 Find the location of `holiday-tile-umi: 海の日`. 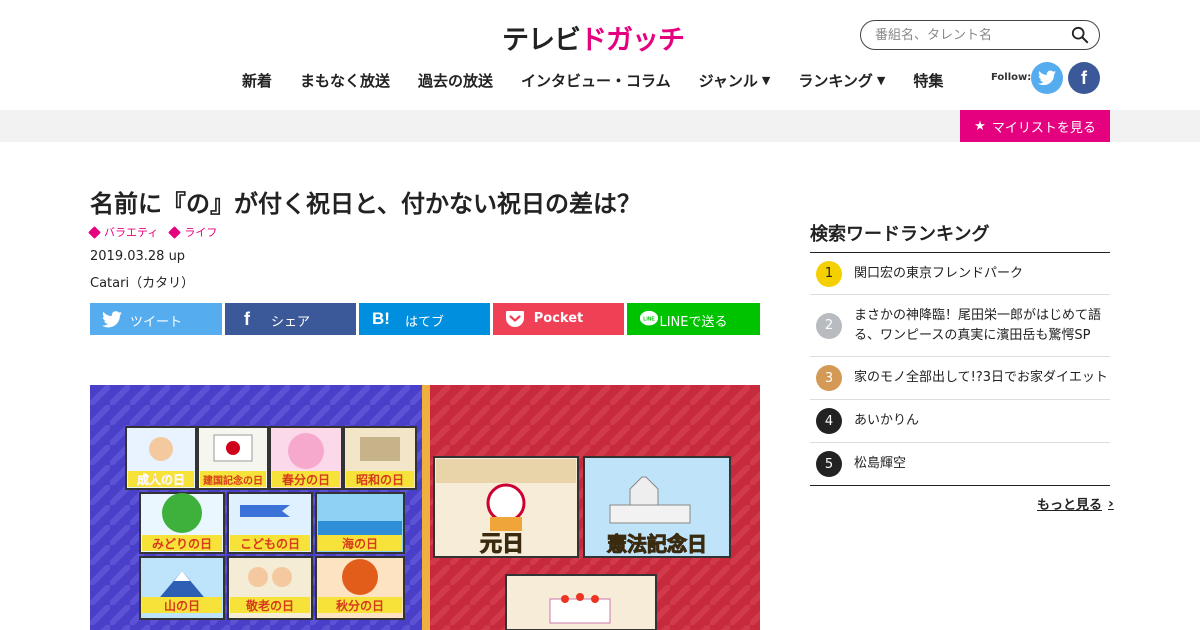

holiday-tile-umi: 海の日 is located at coordinates (360, 523).